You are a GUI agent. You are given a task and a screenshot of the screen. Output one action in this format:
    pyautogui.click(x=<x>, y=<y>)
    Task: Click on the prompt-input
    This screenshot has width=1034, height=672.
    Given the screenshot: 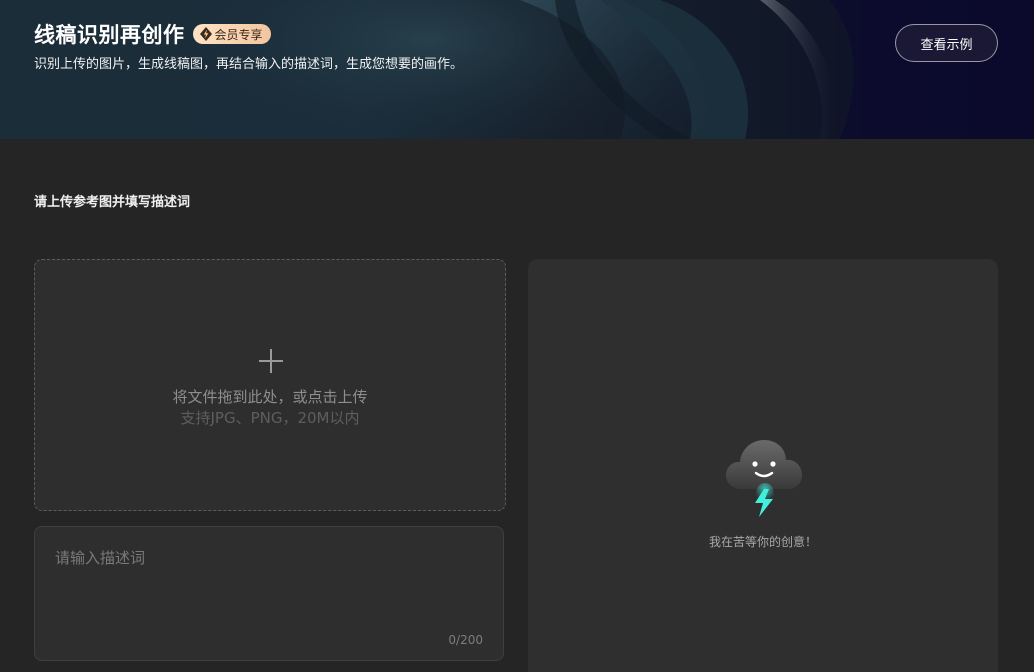 What is the action you would take?
    pyautogui.click(x=270, y=592)
    